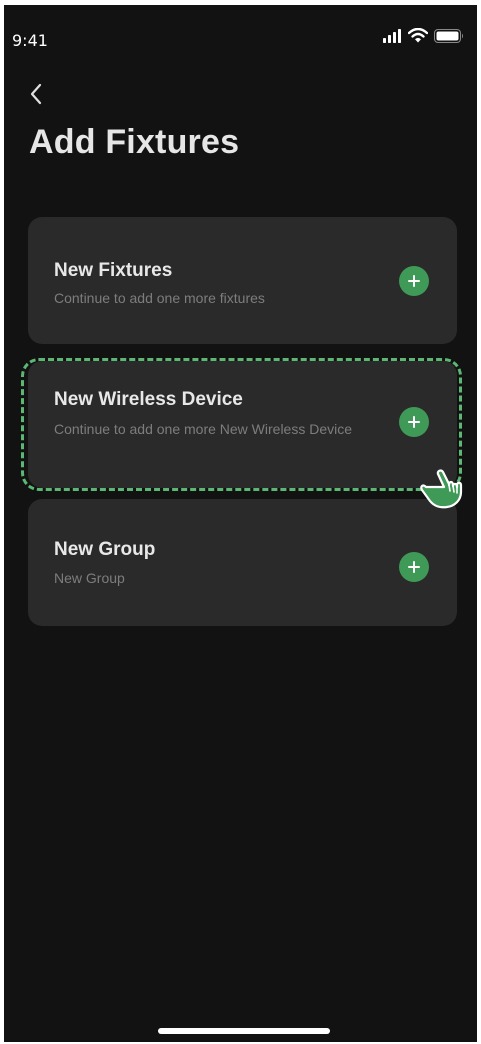 The width and height of the screenshot is (481, 1044). Describe the element at coordinates (242, 562) in the screenshot. I see `new-group-card: New Group New Group` at that location.